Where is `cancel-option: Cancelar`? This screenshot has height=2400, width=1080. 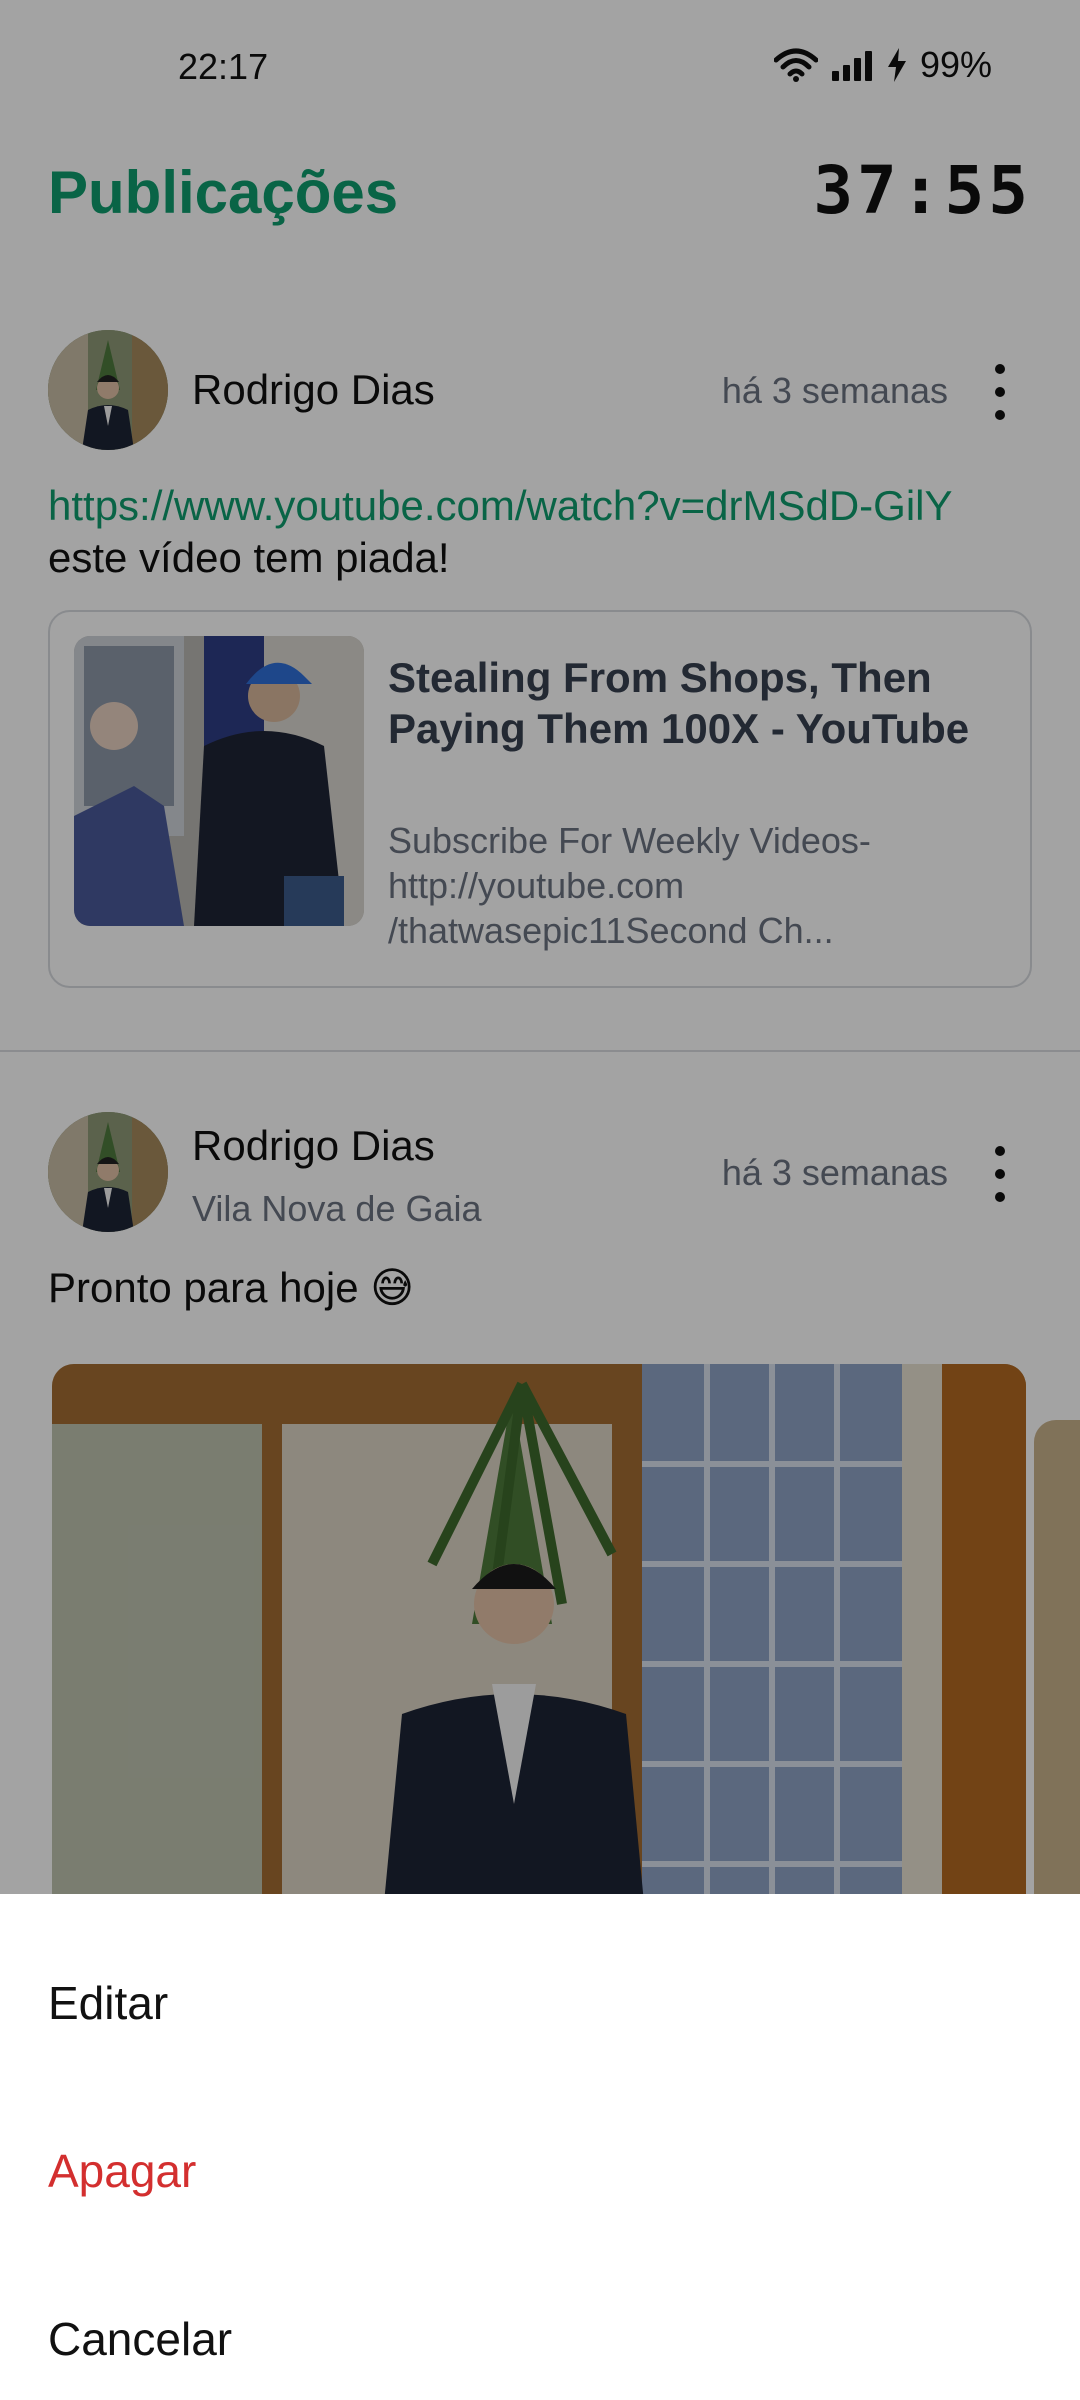 cancel-option: Cancelar is located at coordinates (140, 2339).